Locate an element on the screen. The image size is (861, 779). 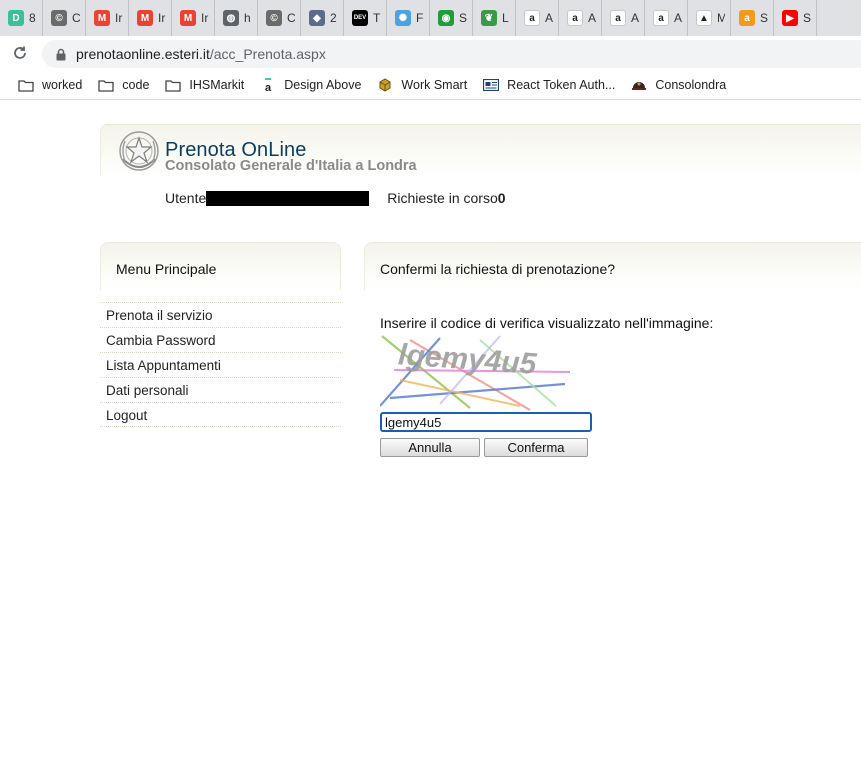
menu-item-logout: Logout is located at coordinates (220, 414).